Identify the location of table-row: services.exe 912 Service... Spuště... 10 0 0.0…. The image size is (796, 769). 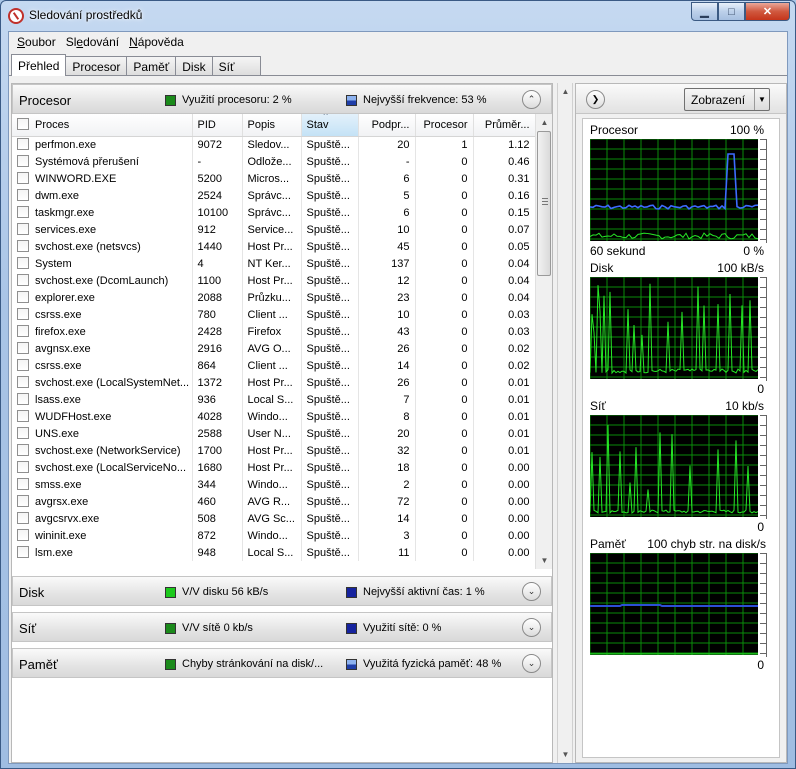
(274, 229).